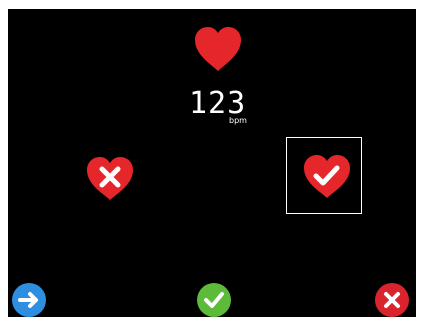  Describe the element at coordinates (238, 120) in the screenshot. I see `heart-rate-unit: bpm` at that location.